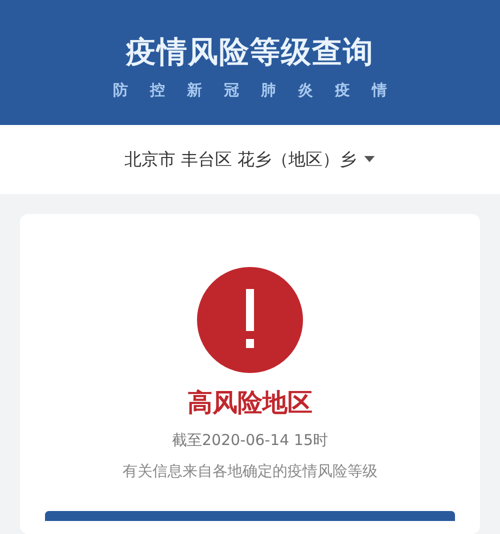 The image size is (500, 534). What do you see at coordinates (250, 403) in the screenshot?
I see `risk-level: 高风险地区` at bounding box center [250, 403].